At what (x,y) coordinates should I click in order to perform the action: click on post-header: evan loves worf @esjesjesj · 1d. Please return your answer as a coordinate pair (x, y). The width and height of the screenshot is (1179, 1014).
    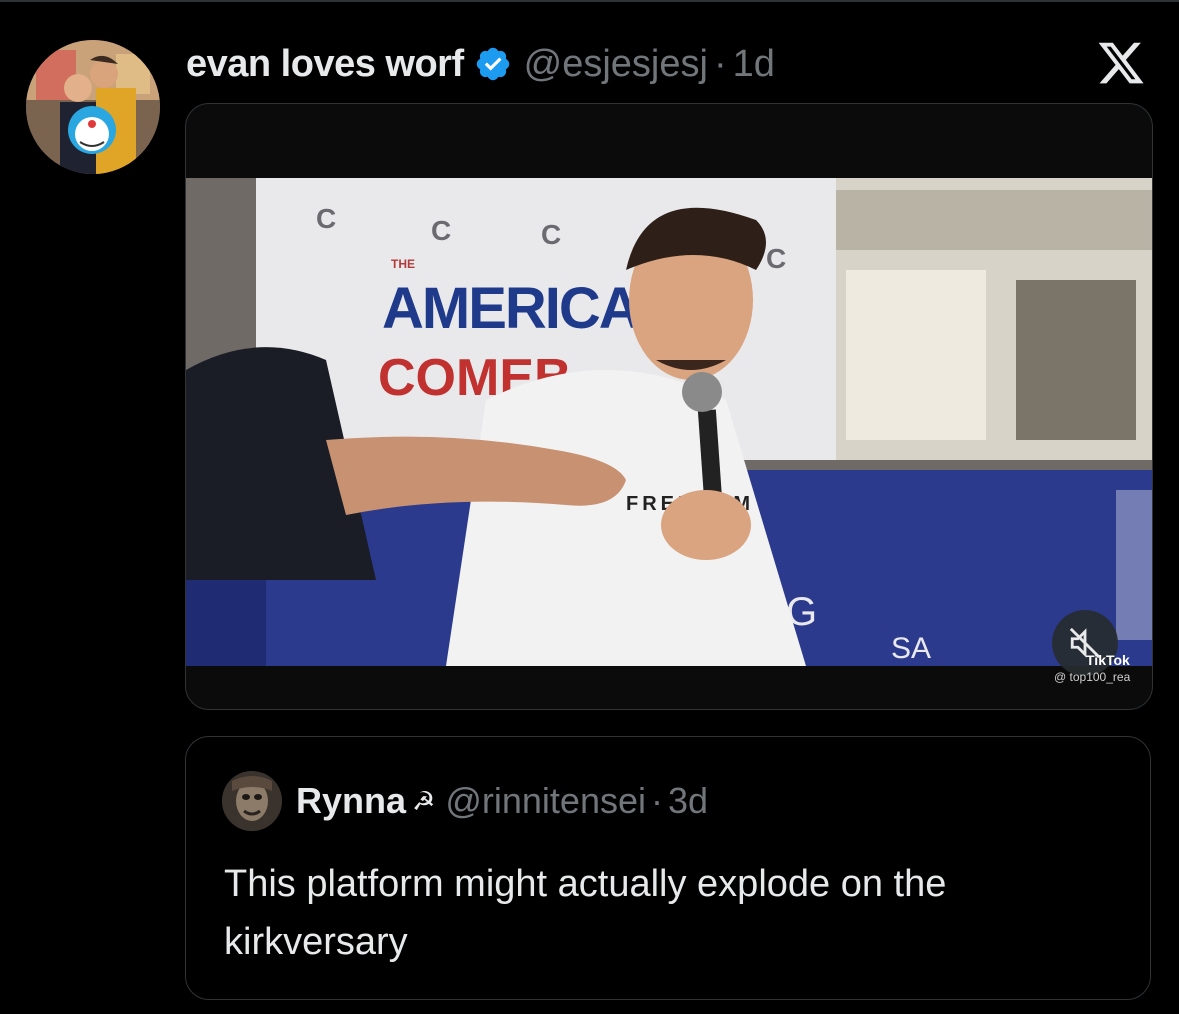
    Looking at the image, I should click on (480, 64).